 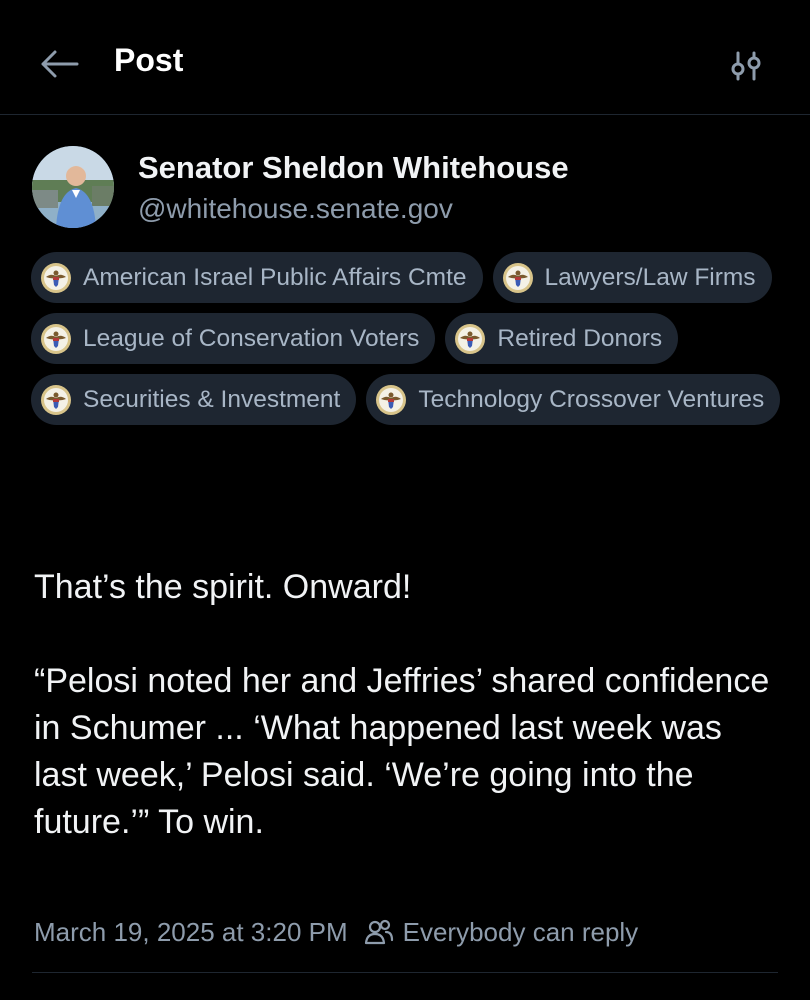 What do you see at coordinates (378, 932) in the screenshot?
I see `people-icon` at bounding box center [378, 932].